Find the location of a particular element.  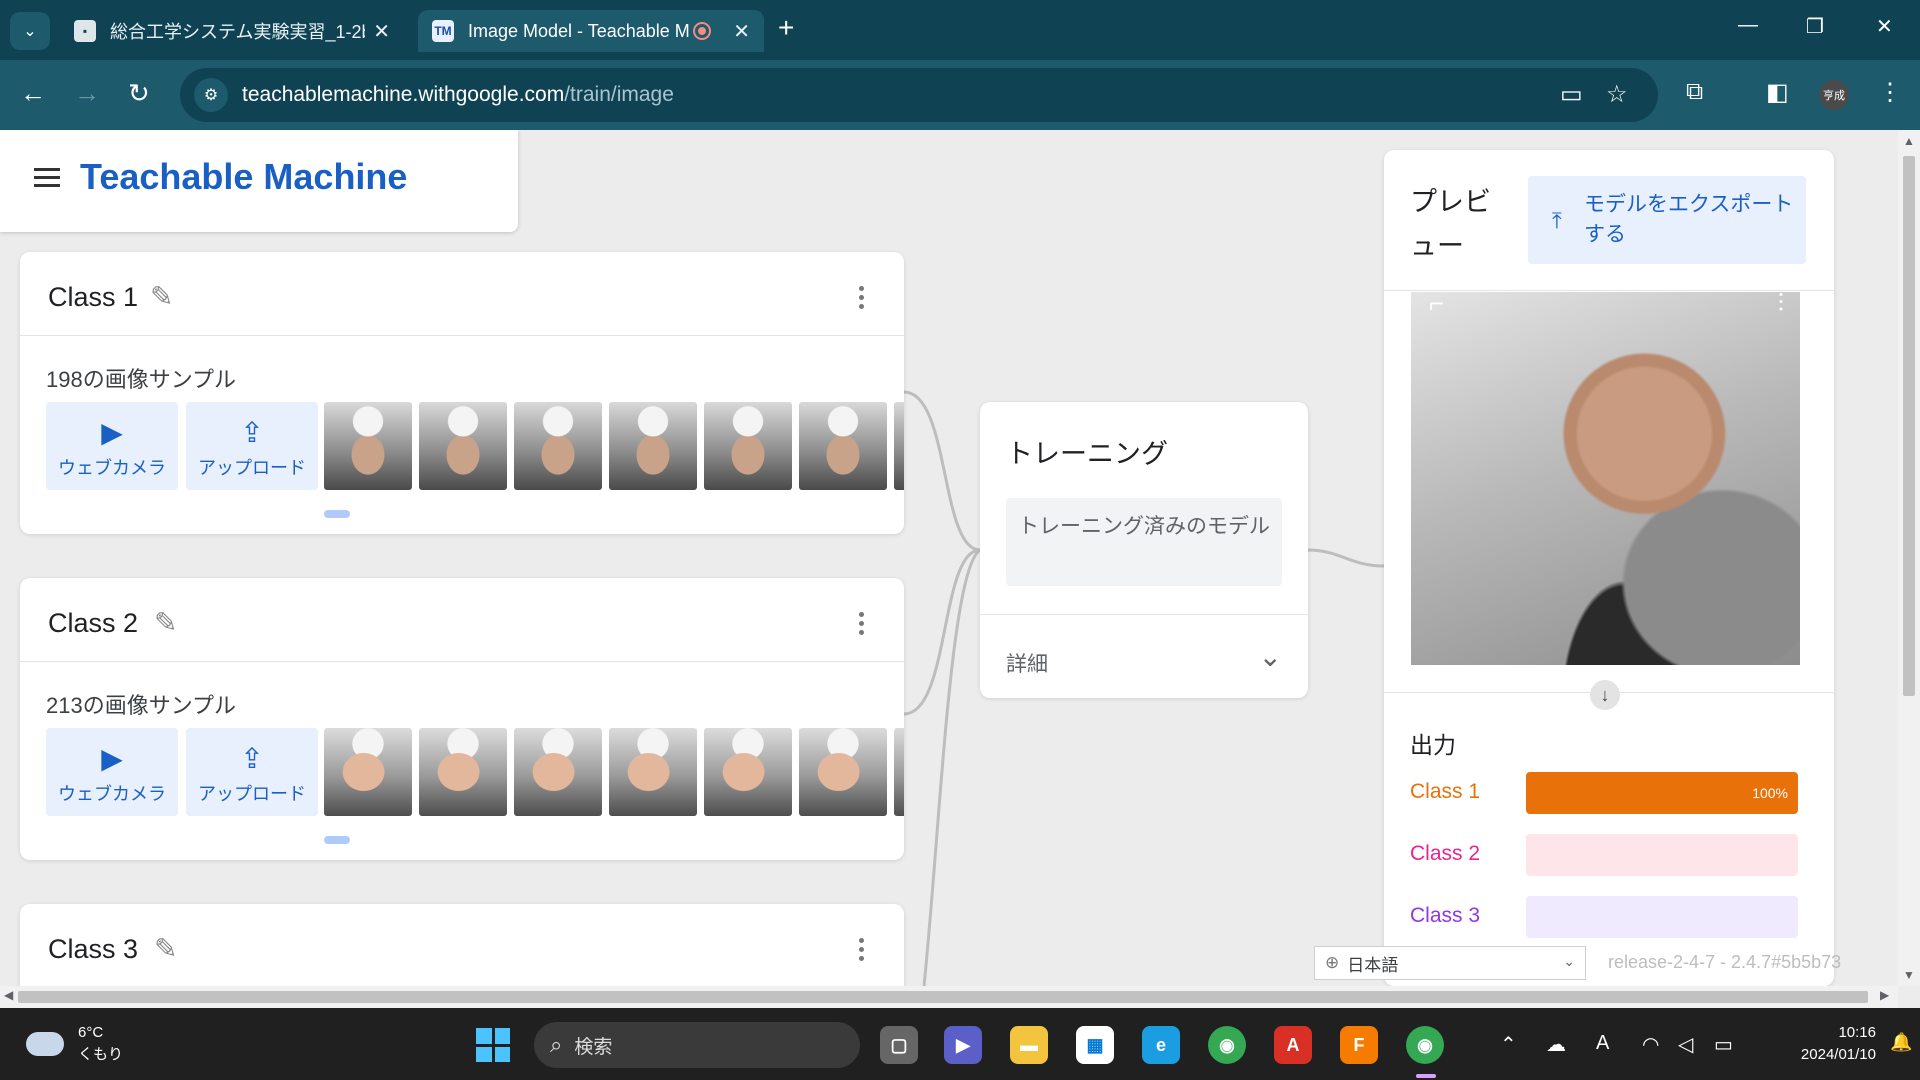

tray-overflow-icon: ⌃ is located at coordinates (1508, 1044).